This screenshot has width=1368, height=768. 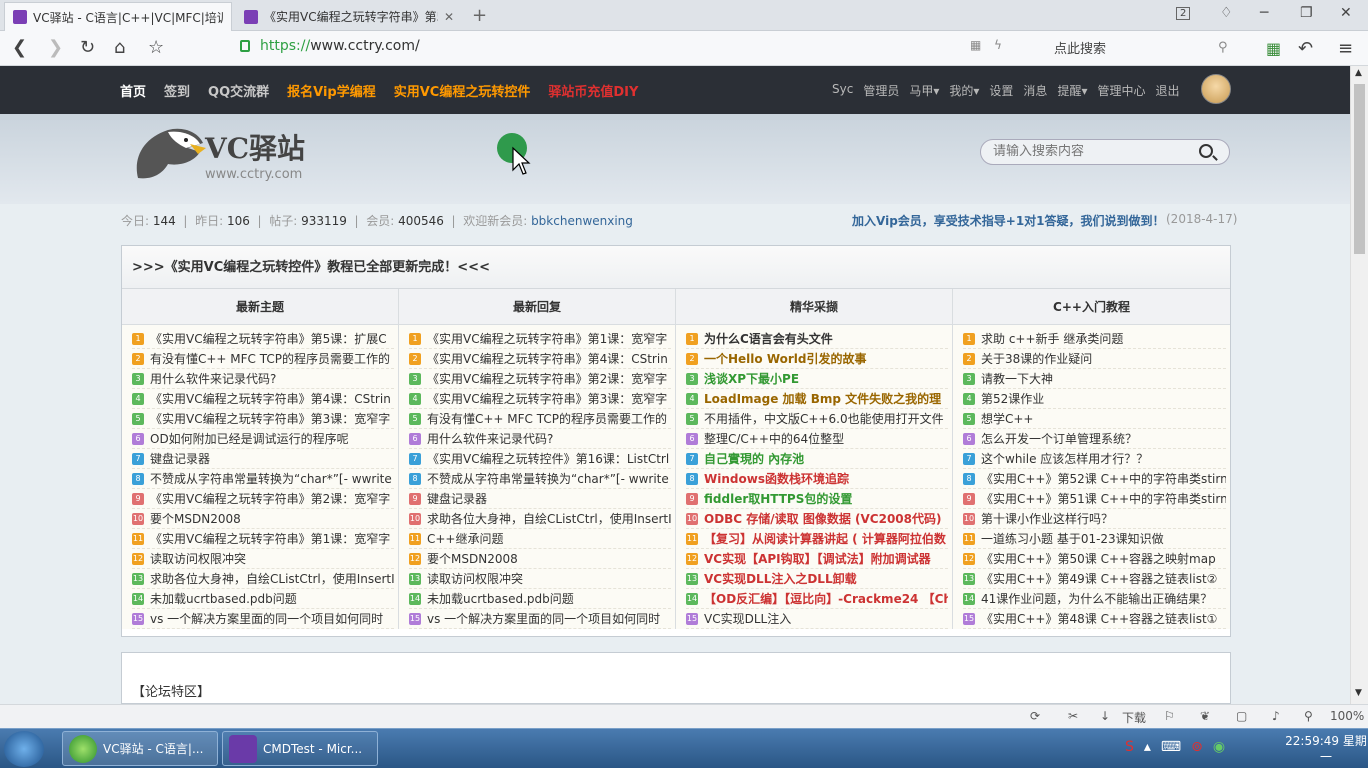 I want to click on list-item: 9 《实用VC编程之玩转字符串》第2课：宽窄字, so click(x=263, y=499).